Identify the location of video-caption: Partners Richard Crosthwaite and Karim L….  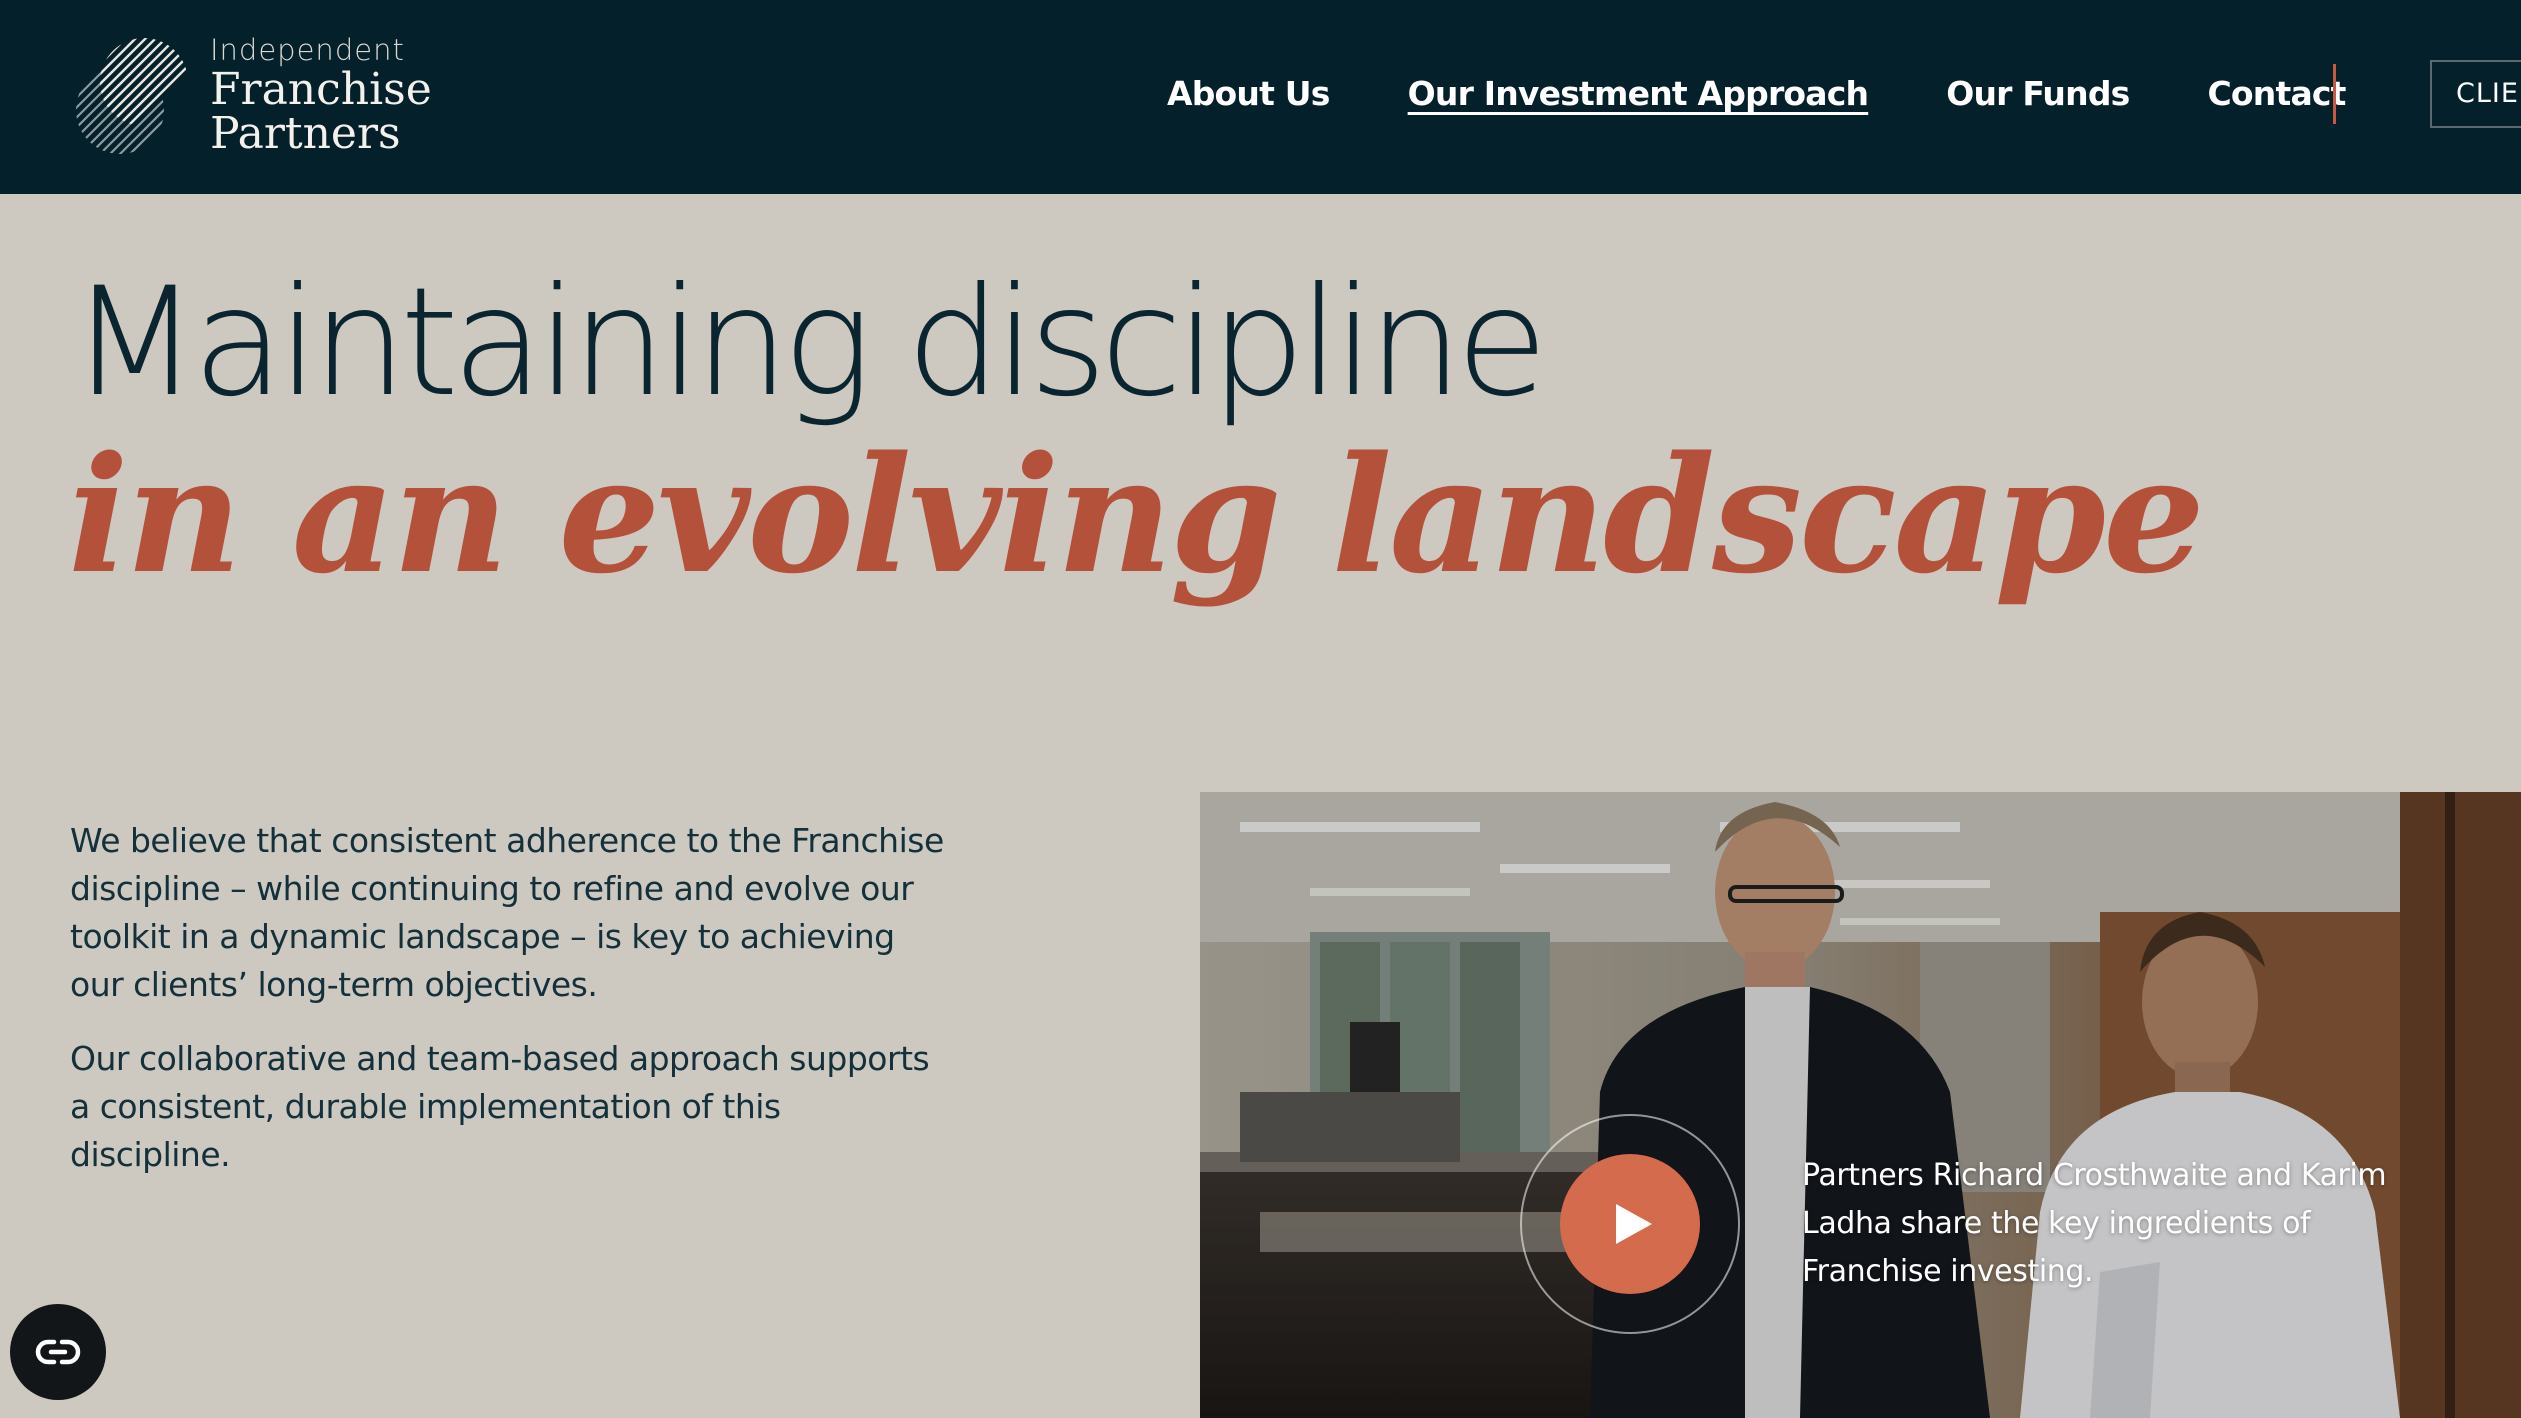
(2094, 1223).